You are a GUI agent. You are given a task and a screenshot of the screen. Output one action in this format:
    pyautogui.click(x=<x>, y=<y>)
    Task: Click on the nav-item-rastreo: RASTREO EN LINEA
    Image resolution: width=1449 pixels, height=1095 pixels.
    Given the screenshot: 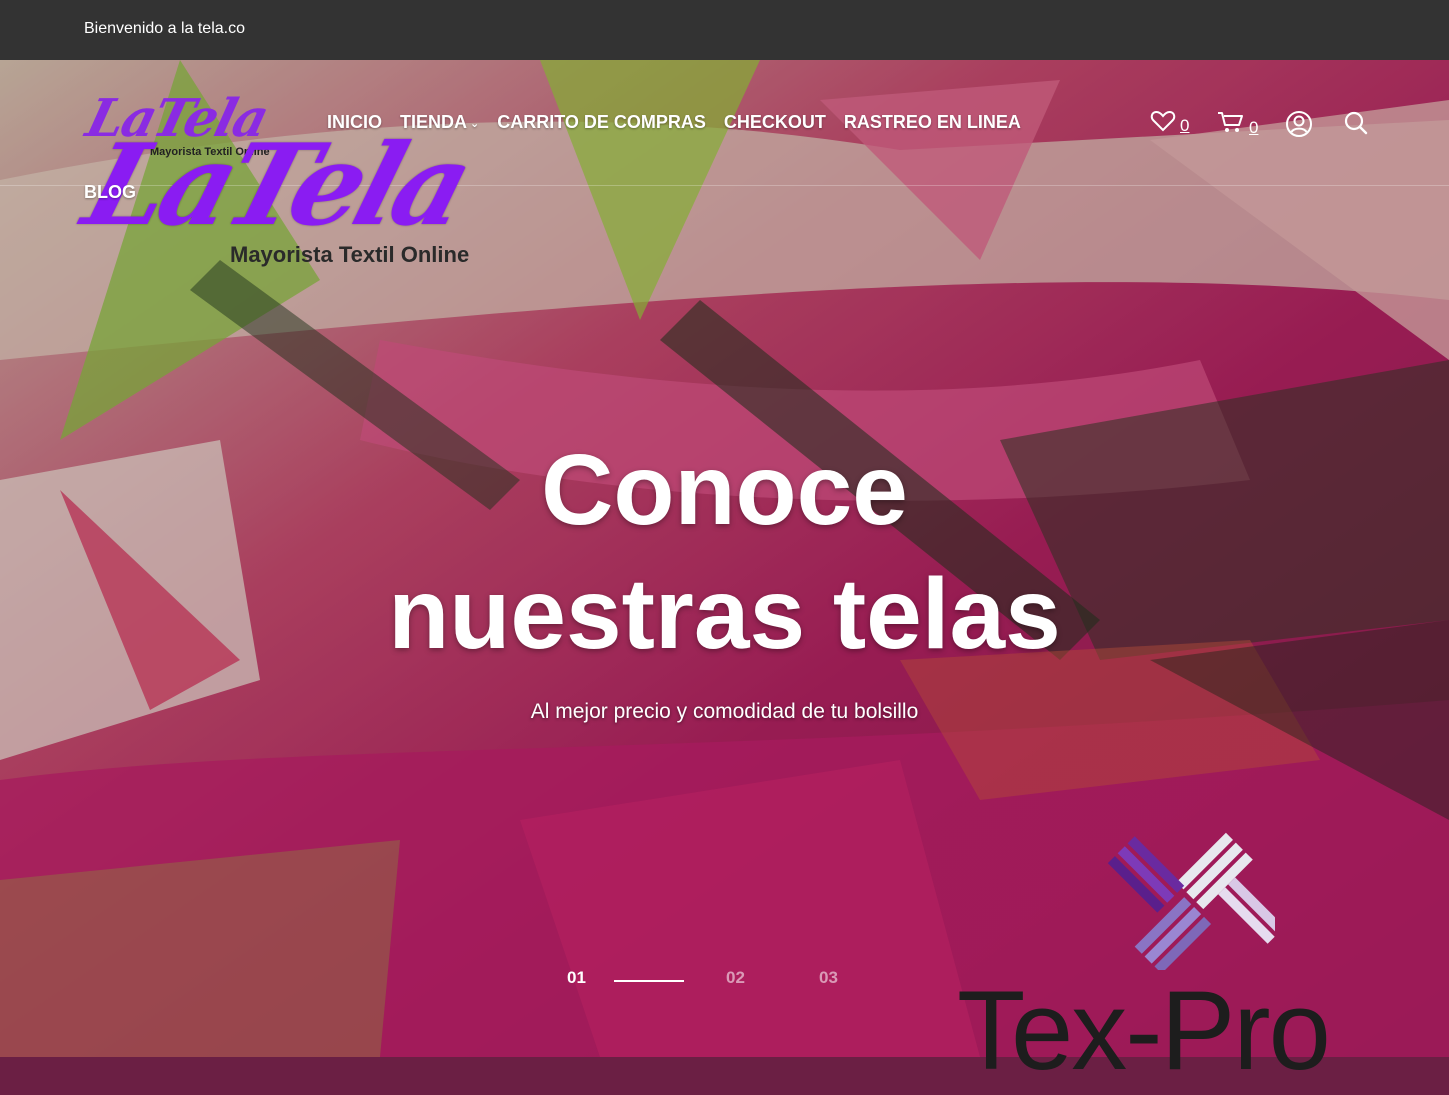 What is the action you would take?
    pyautogui.click(x=932, y=122)
    